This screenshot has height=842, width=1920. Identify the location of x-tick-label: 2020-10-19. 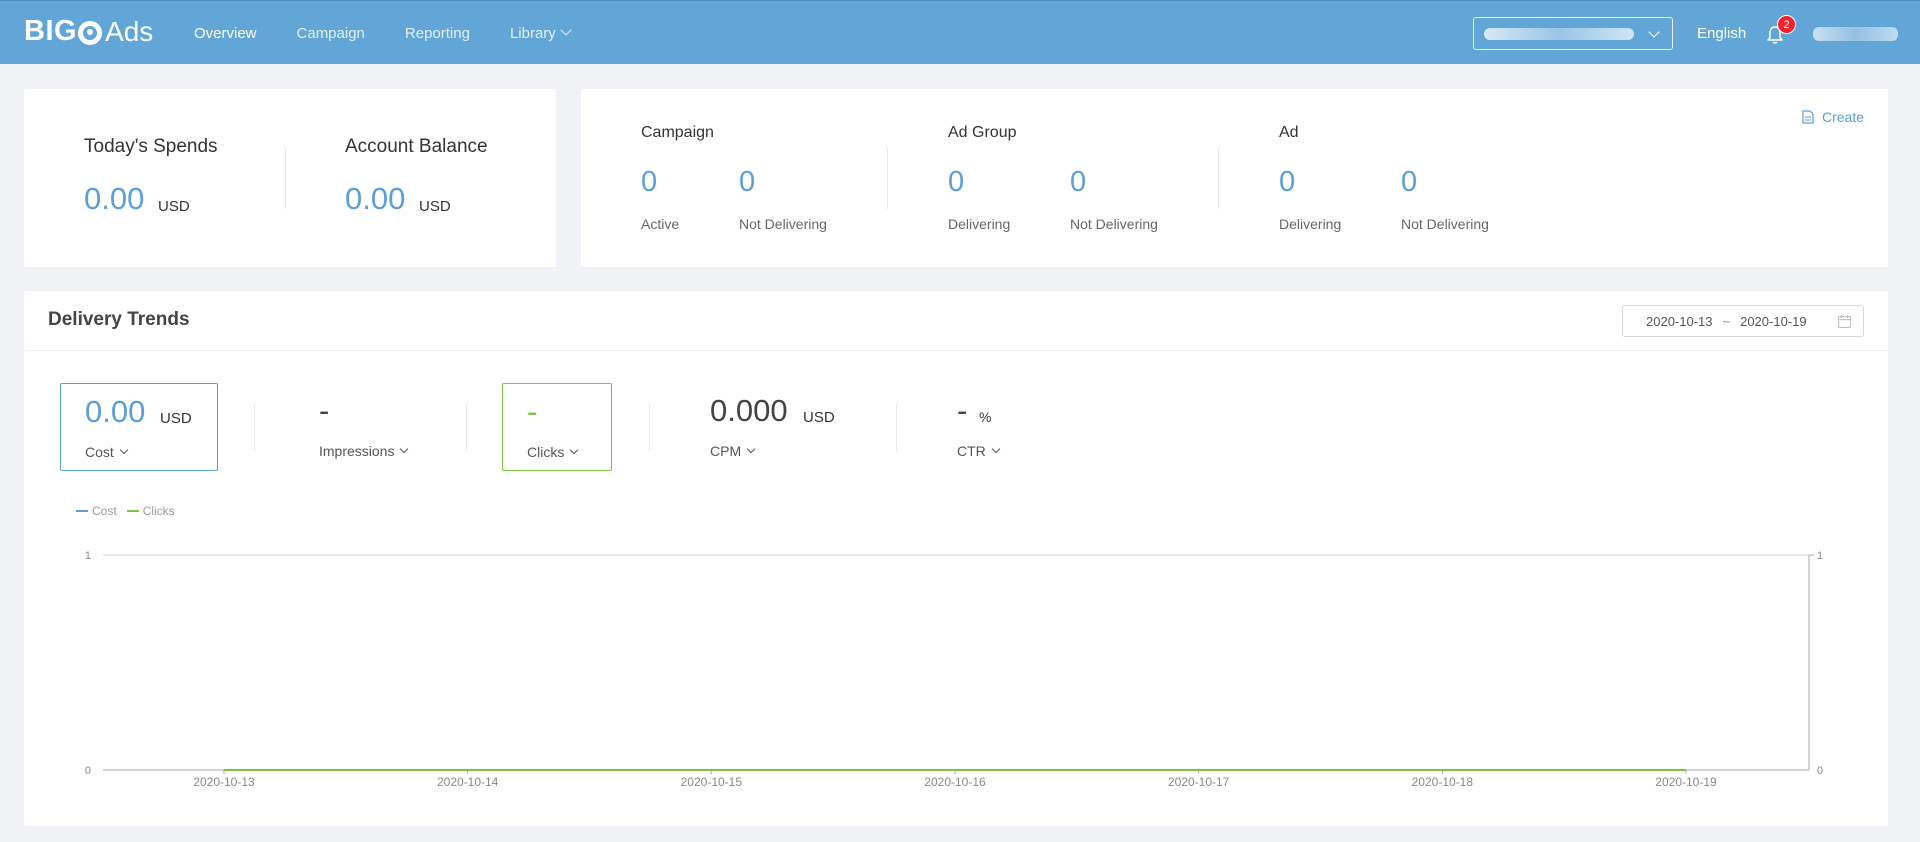
(1686, 782).